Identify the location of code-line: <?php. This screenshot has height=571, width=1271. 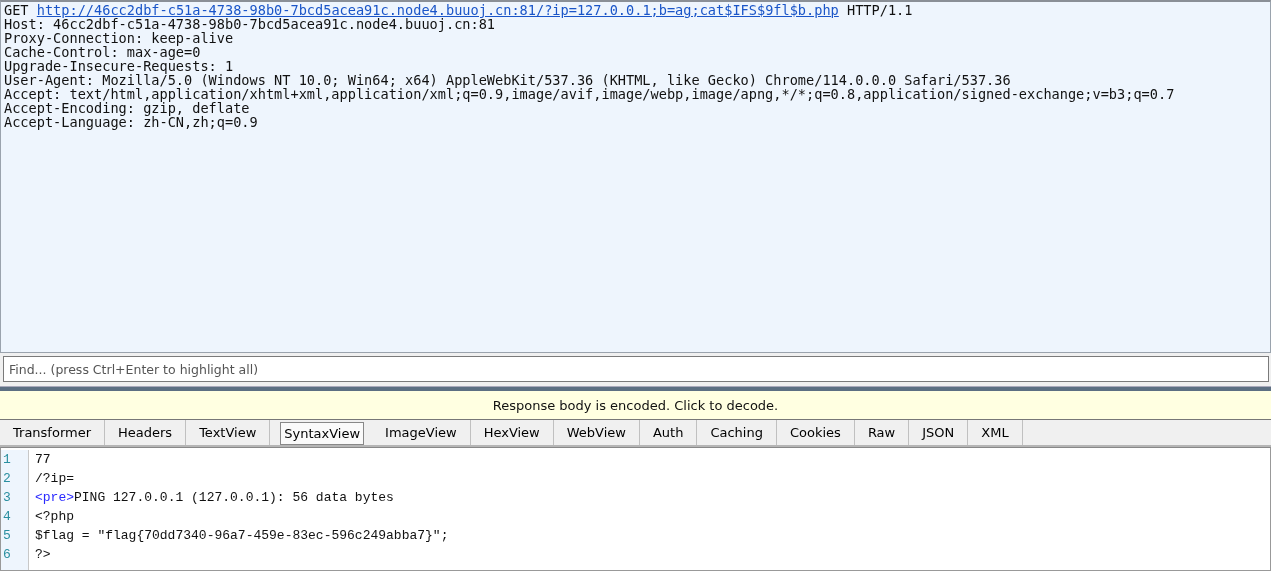
(55, 517).